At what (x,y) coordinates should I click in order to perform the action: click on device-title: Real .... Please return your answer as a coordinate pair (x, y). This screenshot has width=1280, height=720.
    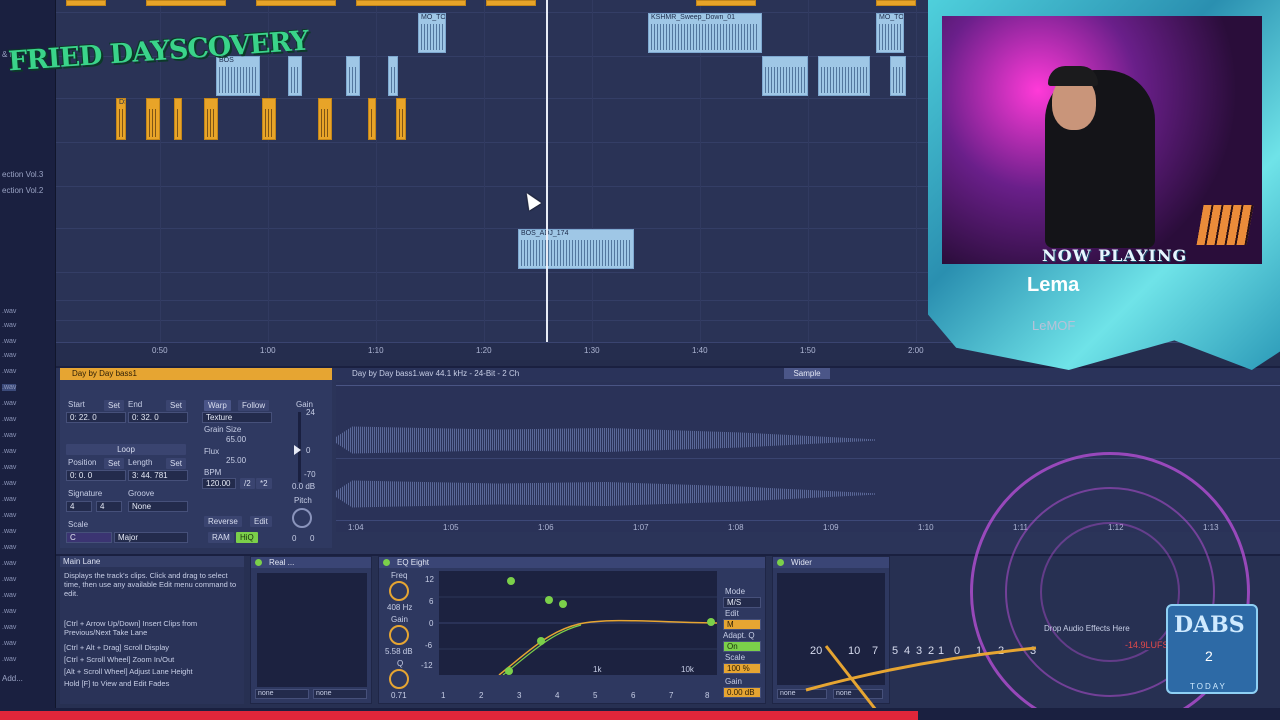
    Looking at the image, I should click on (311, 562).